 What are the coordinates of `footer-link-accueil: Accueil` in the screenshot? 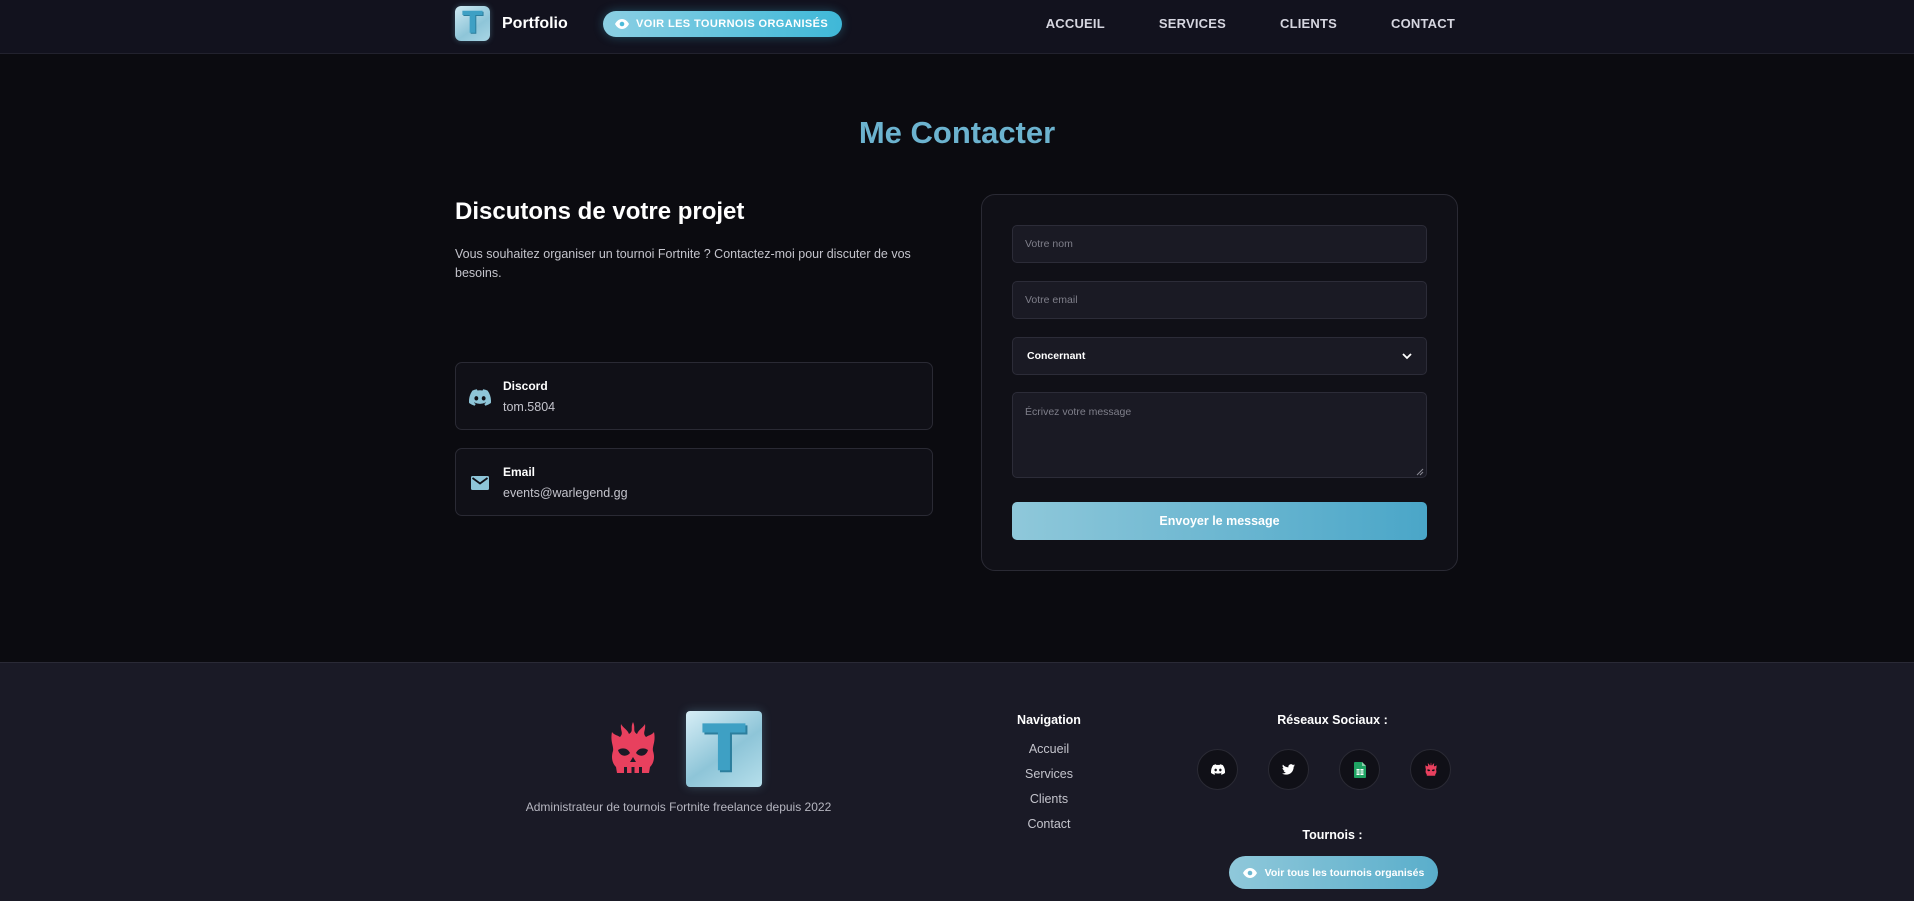 It's located at (1049, 749).